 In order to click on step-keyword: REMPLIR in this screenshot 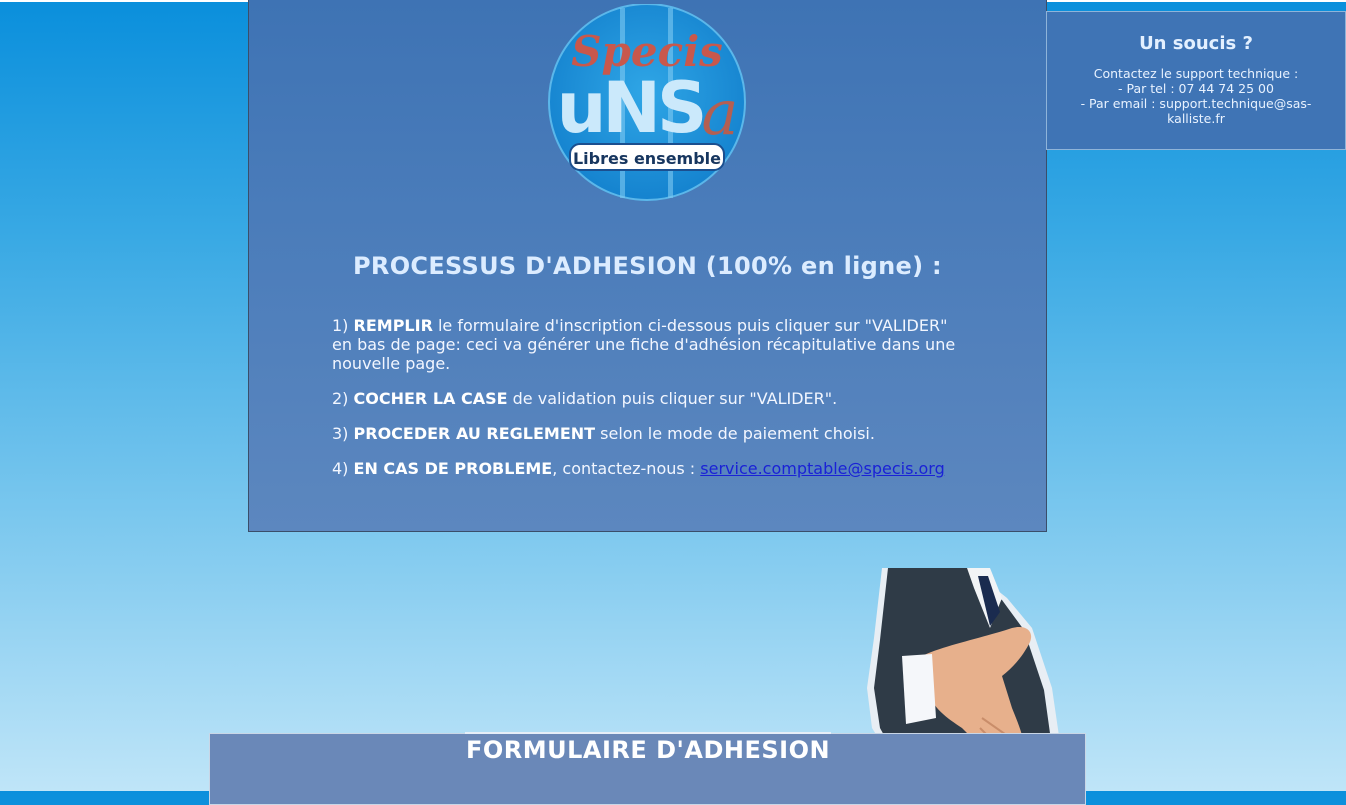, I will do `click(393, 325)`.